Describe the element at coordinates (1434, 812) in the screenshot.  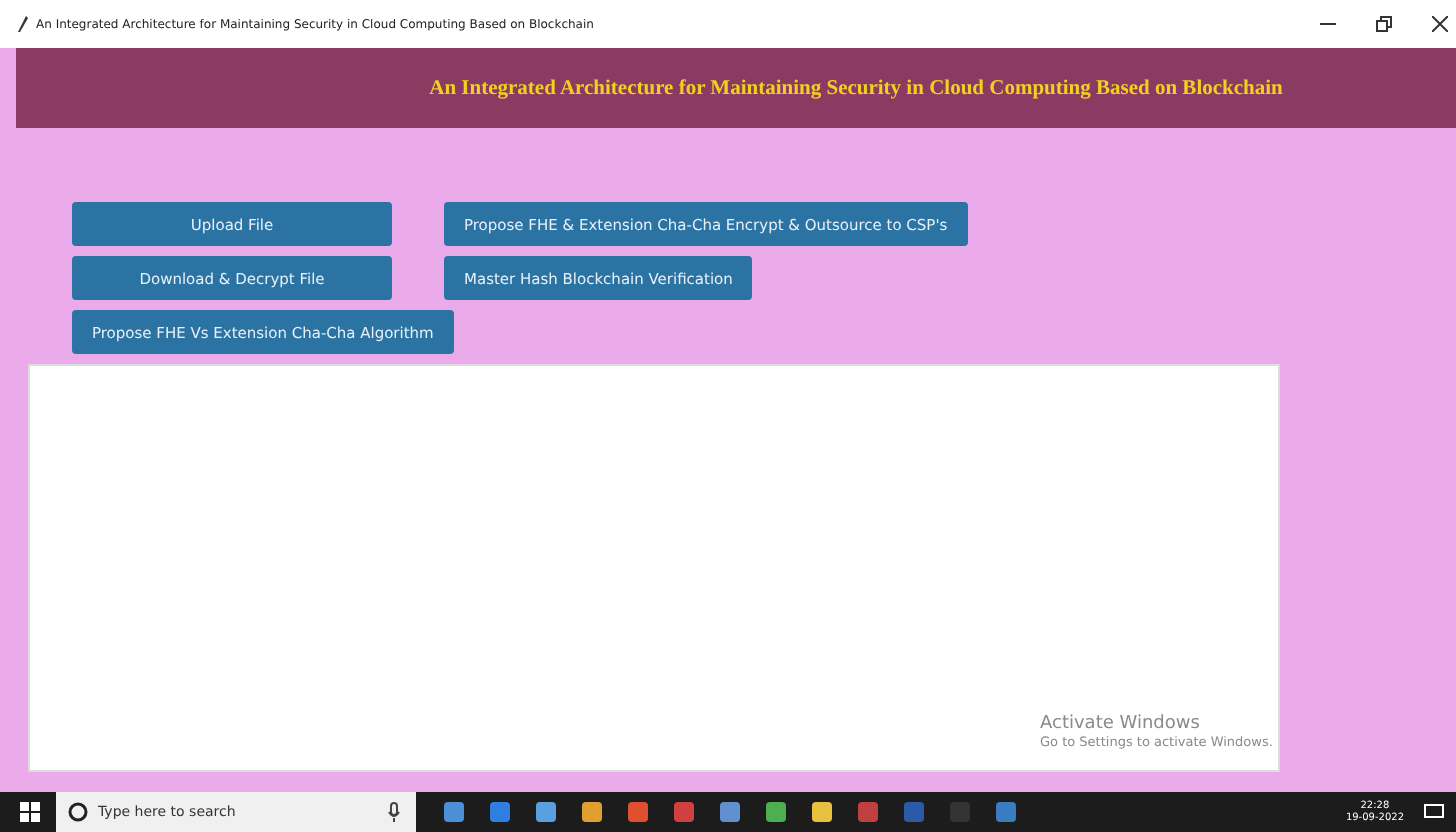
I see `notification-icon` at that location.